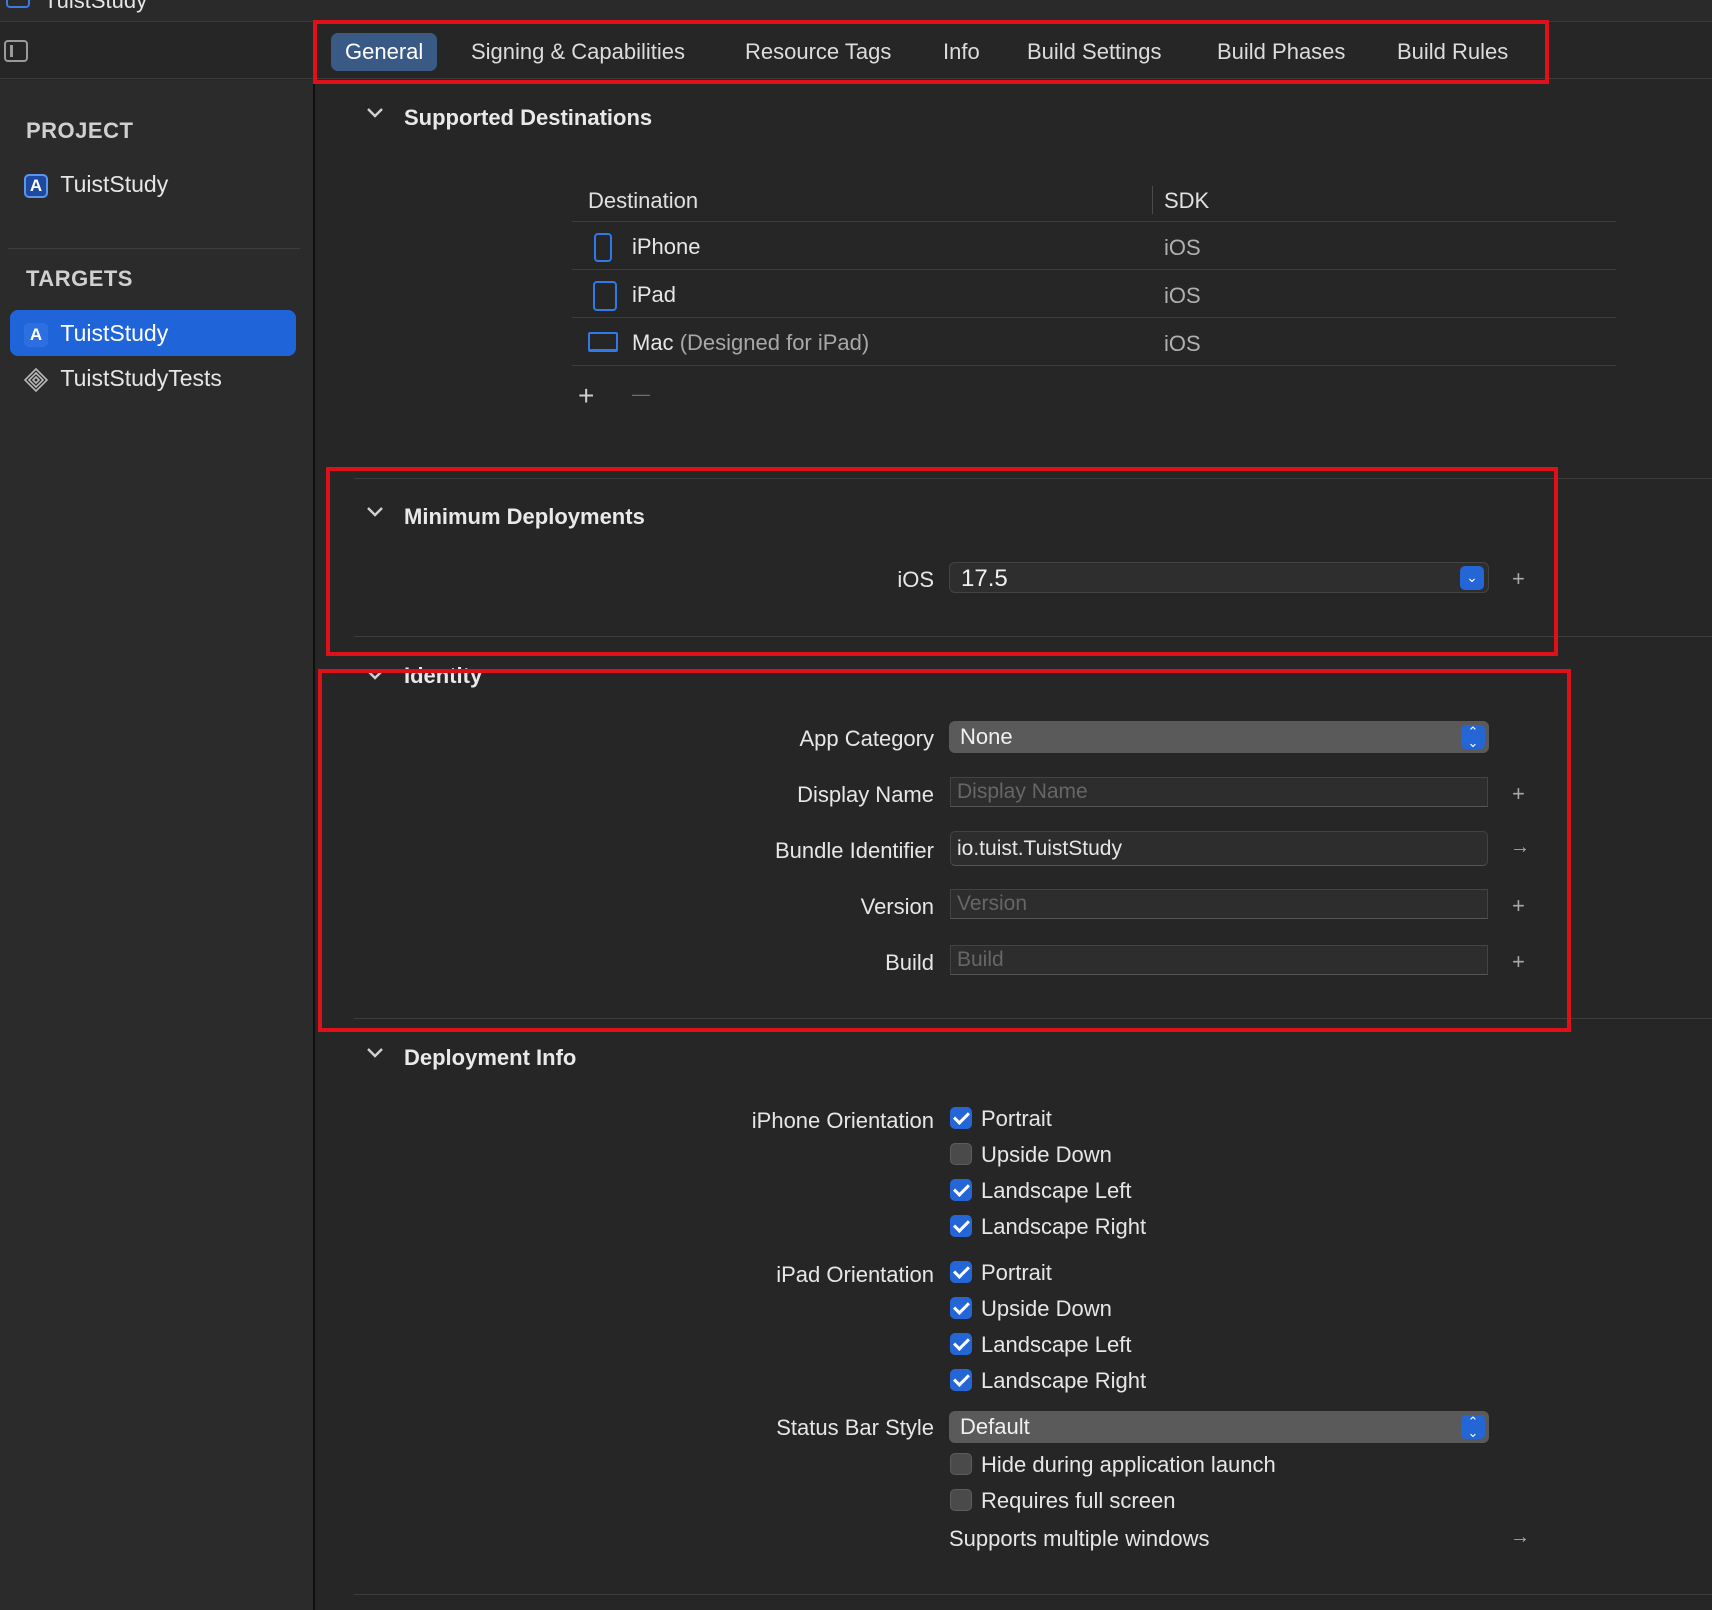  Describe the element at coordinates (1219, 1427) in the screenshot. I see `status-bar-style-popup: Default ⌃ ⌄` at that location.